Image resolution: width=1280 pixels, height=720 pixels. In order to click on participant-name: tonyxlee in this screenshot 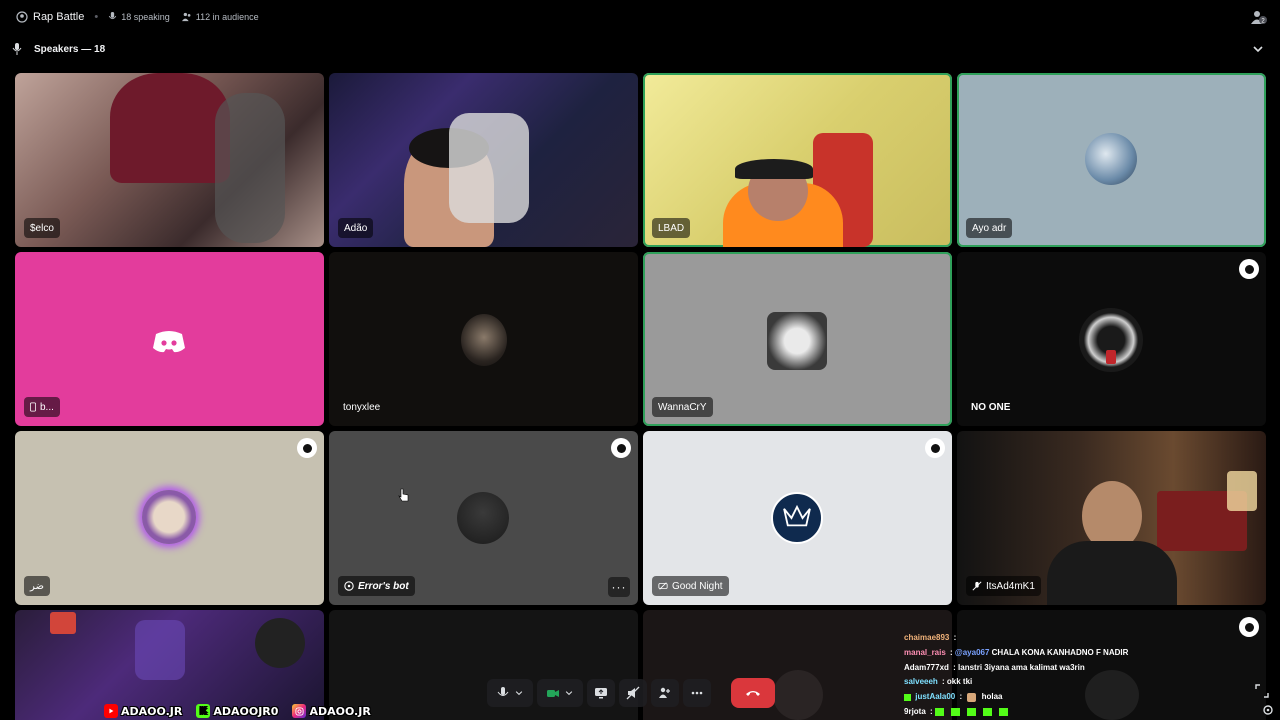, I will do `click(362, 407)`.